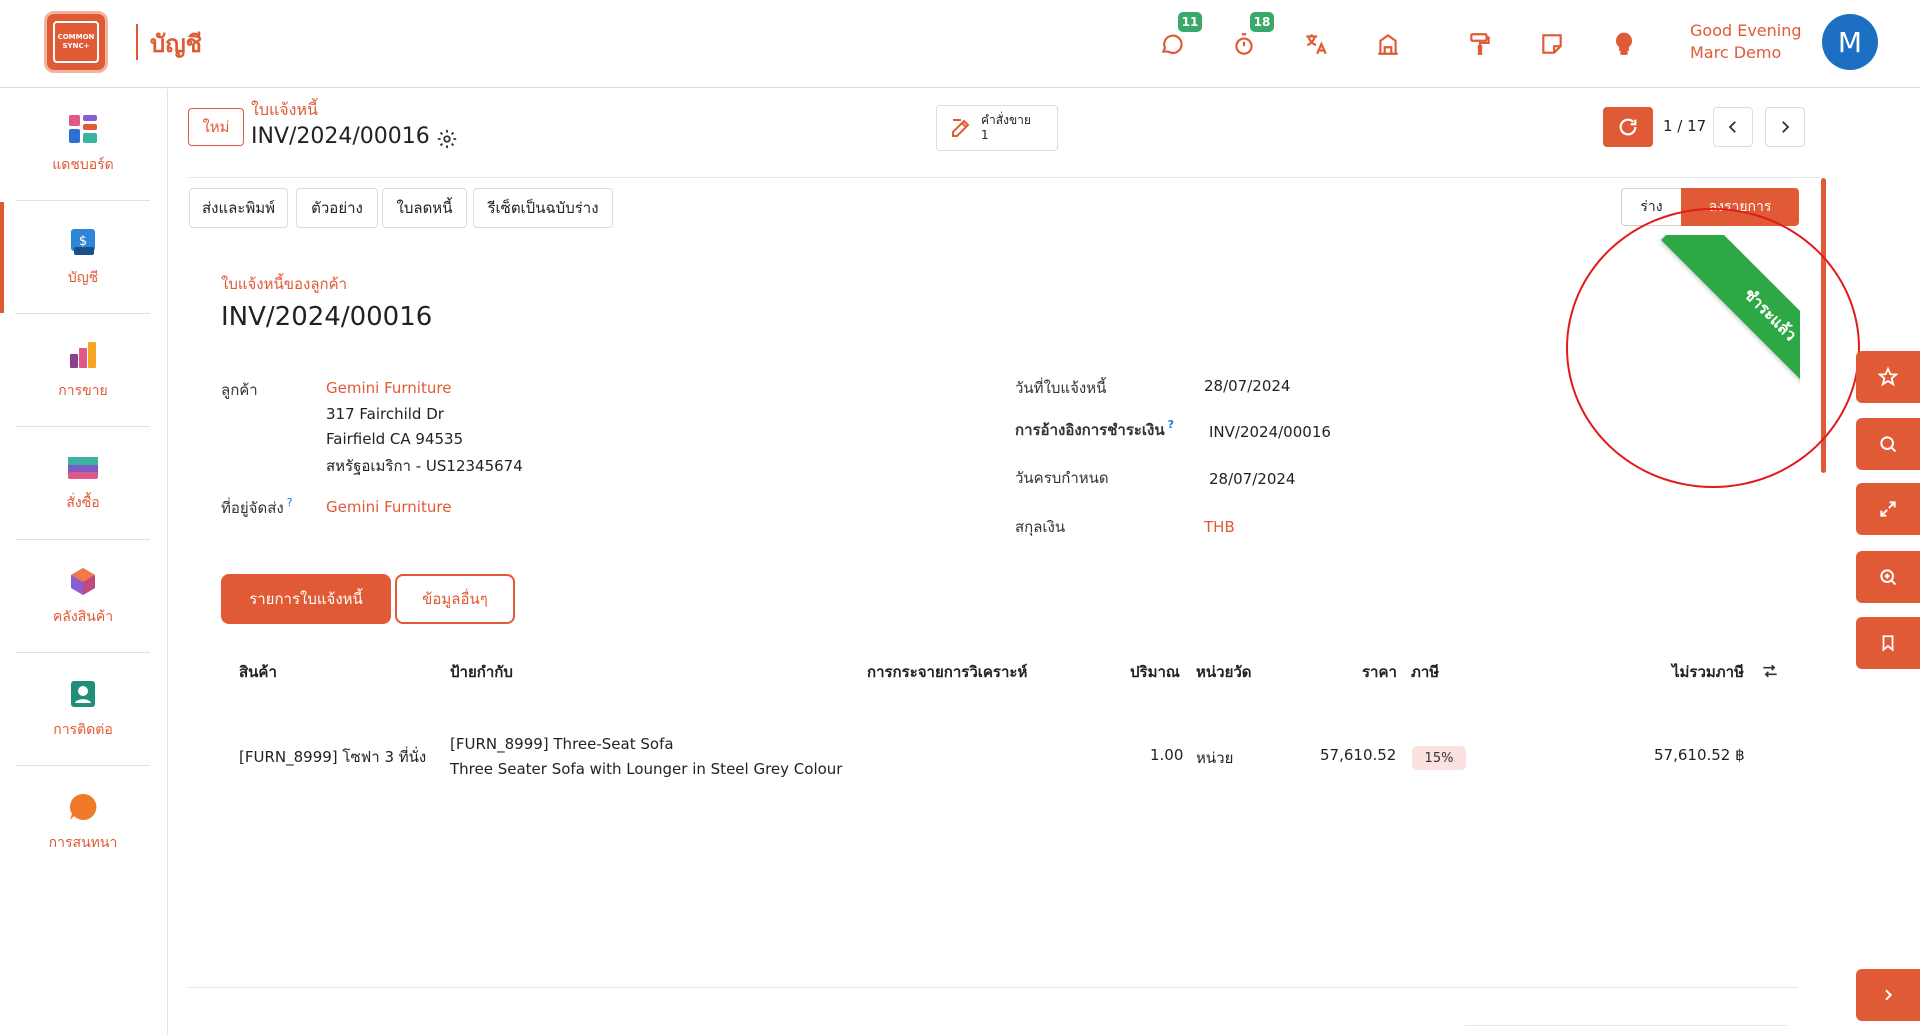  What do you see at coordinates (340, 136) in the screenshot?
I see `record-title: INV/2024/00016` at bounding box center [340, 136].